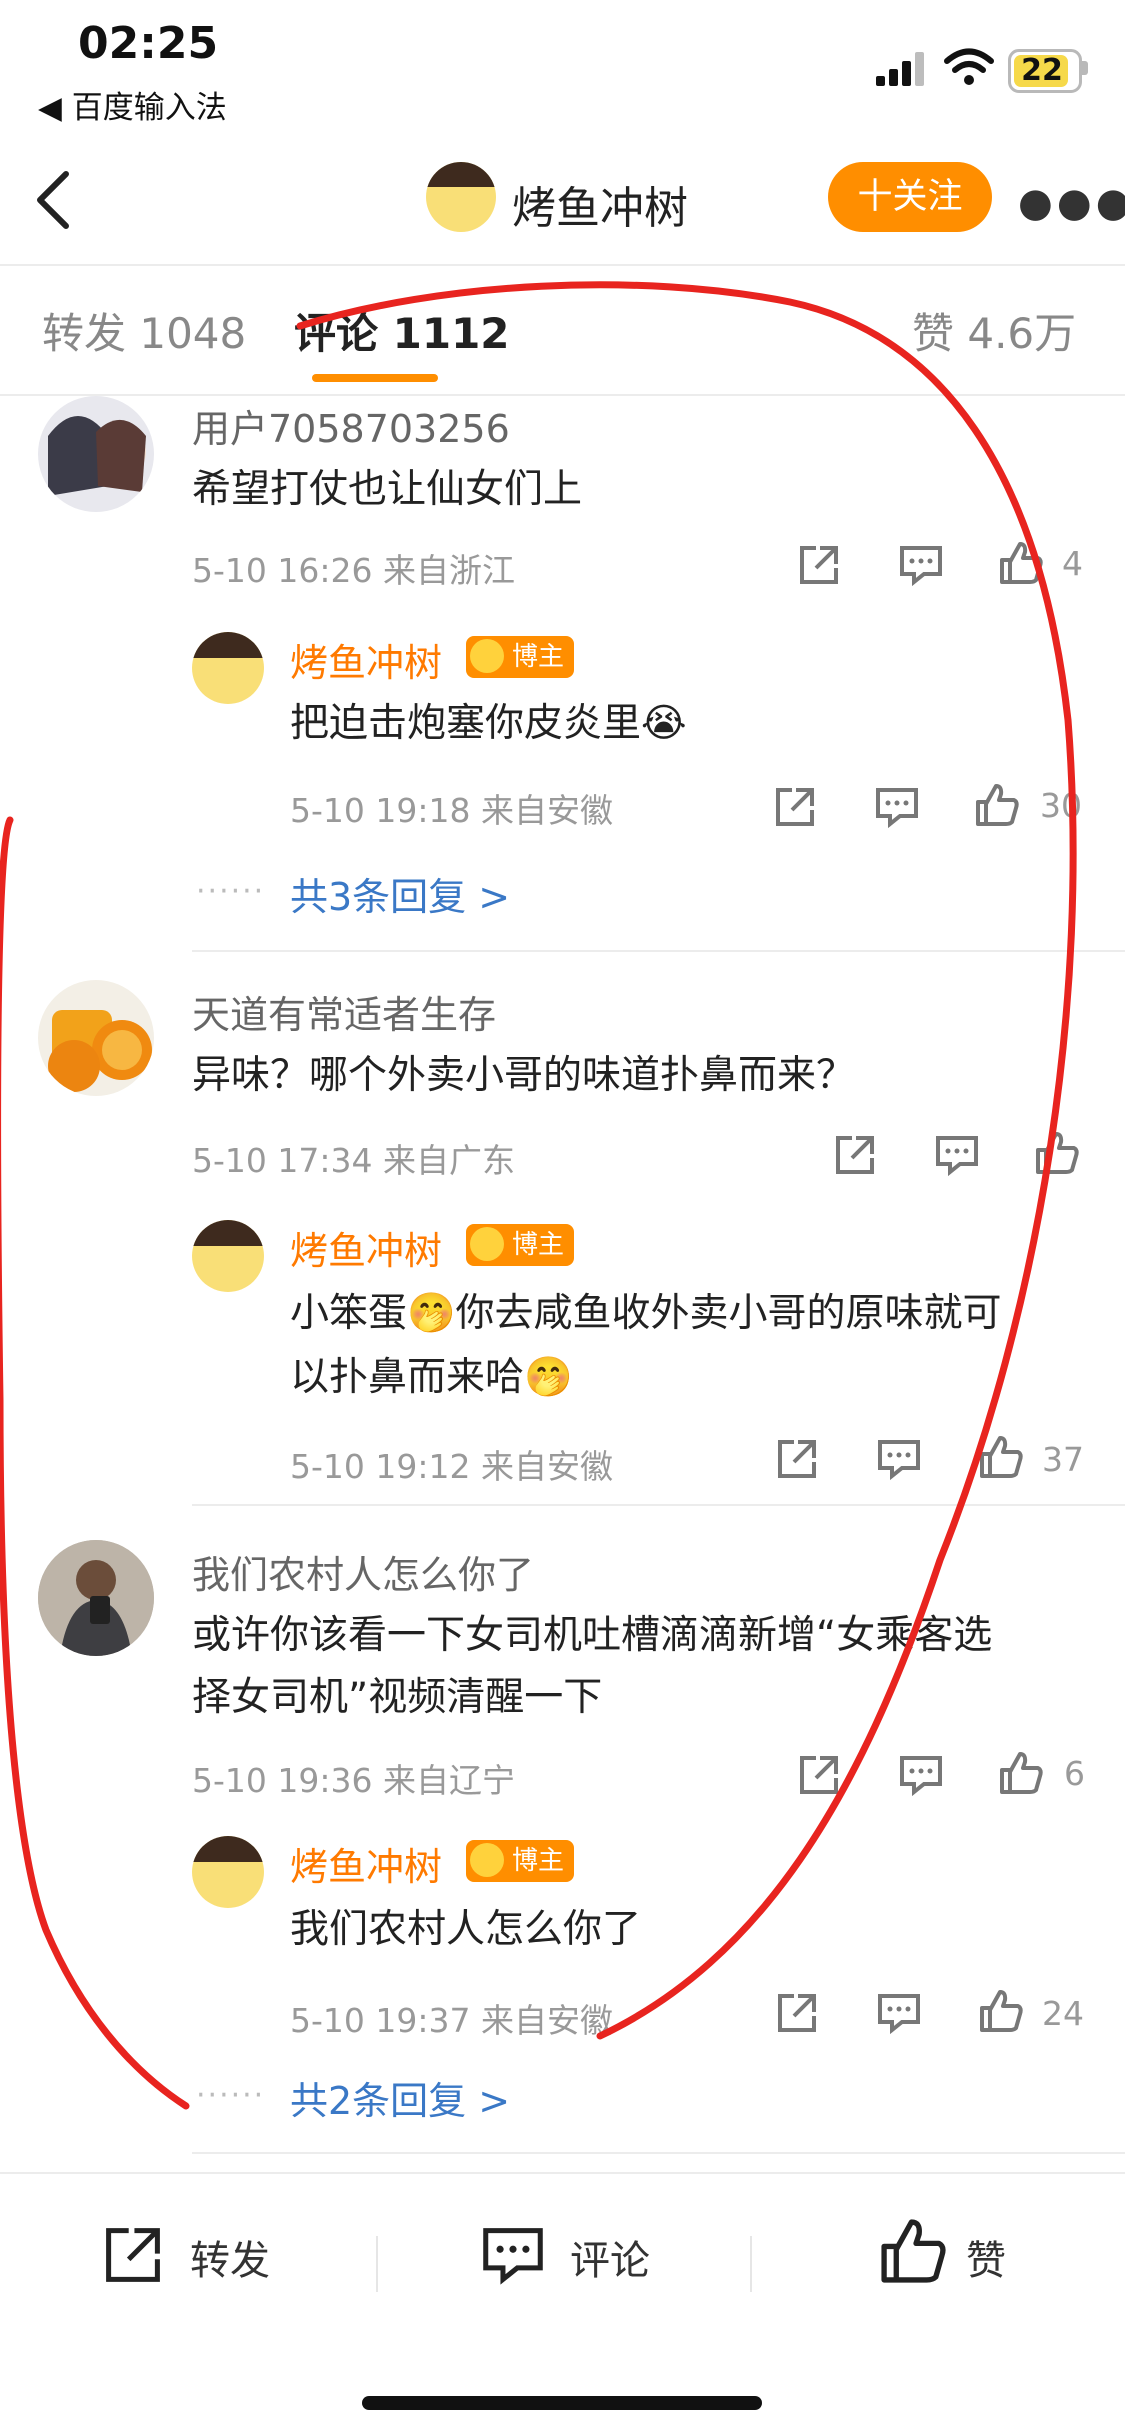  Describe the element at coordinates (994, 330) in the screenshot. I see `tab-likes: 赞 4.6万` at that location.